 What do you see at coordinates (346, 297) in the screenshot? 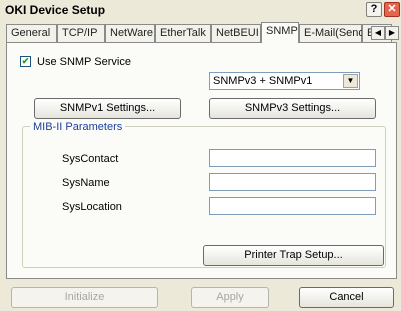
I see `cancel-button: Cancel` at bounding box center [346, 297].